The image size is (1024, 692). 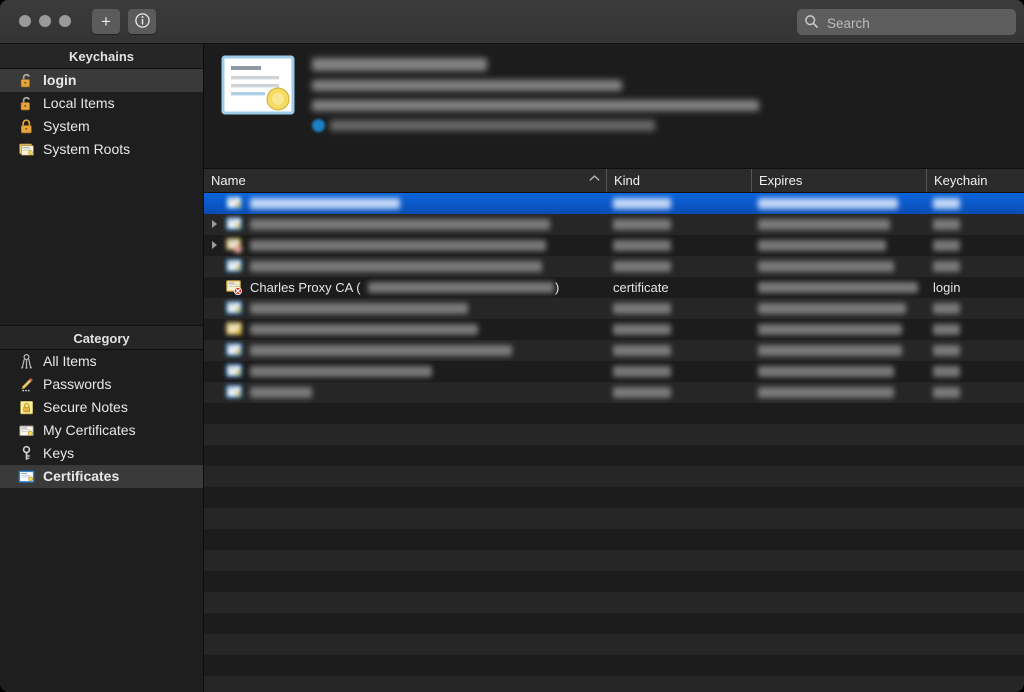 What do you see at coordinates (101, 361) in the screenshot?
I see `sidebar-item-all-items: All Items` at bounding box center [101, 361].